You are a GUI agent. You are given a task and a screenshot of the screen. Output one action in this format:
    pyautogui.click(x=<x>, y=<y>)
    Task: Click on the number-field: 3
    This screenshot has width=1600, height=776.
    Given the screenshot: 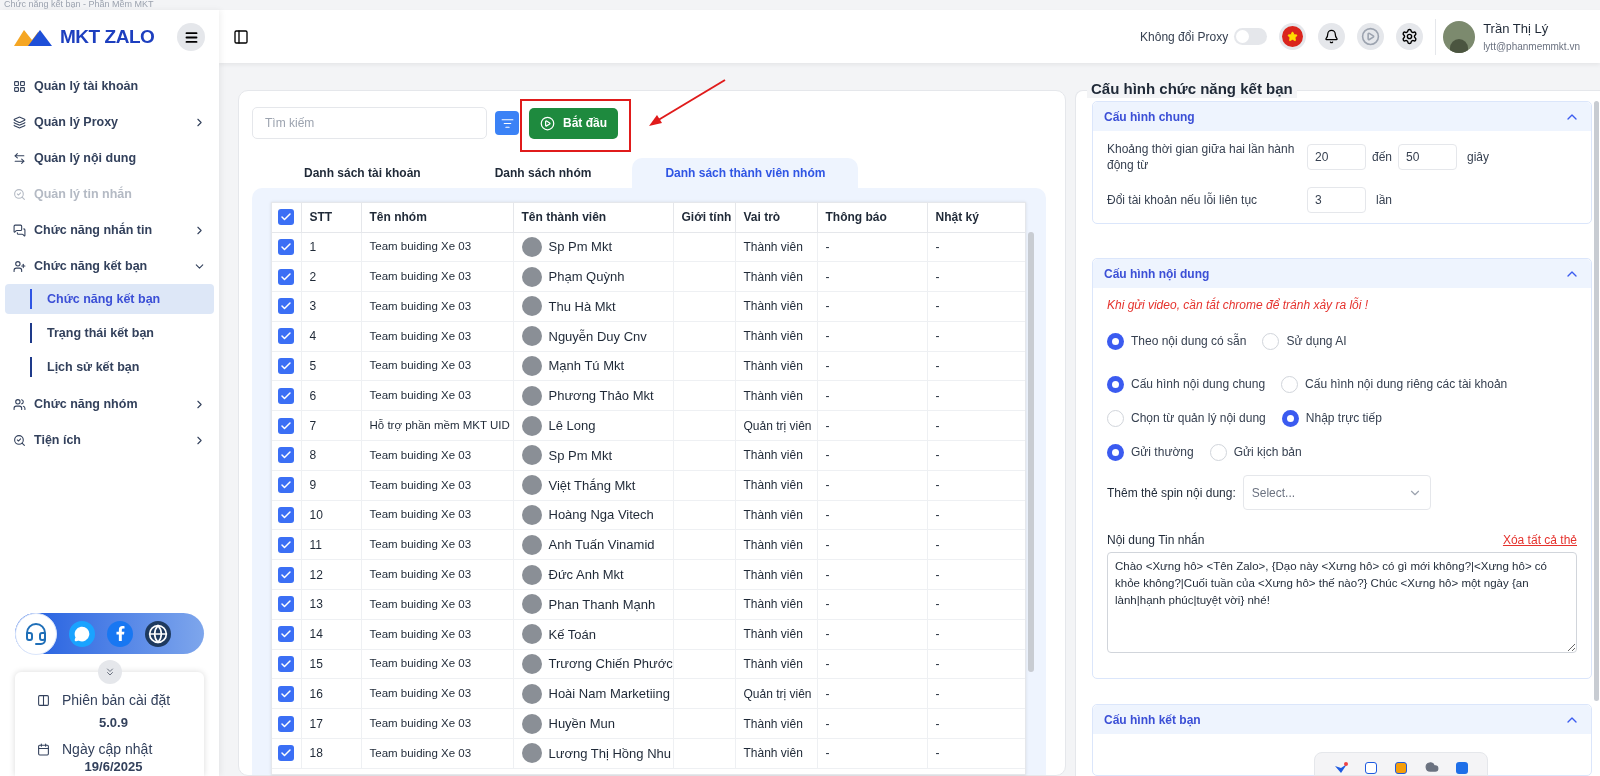 What is the action you would take?
    pyautogui.click(x=1336, y=200)
    